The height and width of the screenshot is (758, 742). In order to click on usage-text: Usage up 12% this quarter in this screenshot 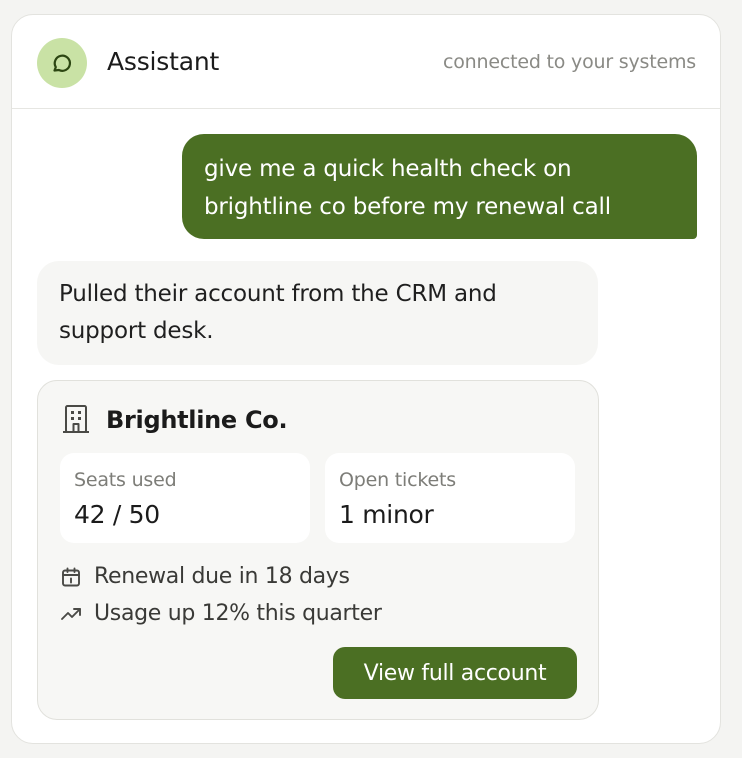, I will do `click(238, 613)`.